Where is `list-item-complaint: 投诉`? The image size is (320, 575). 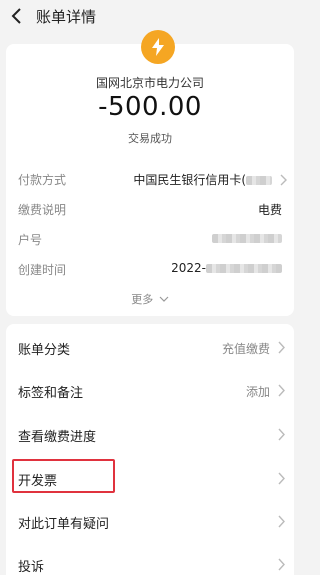
list-item-complaint: 投诉 is located at coordinates (150, 559).